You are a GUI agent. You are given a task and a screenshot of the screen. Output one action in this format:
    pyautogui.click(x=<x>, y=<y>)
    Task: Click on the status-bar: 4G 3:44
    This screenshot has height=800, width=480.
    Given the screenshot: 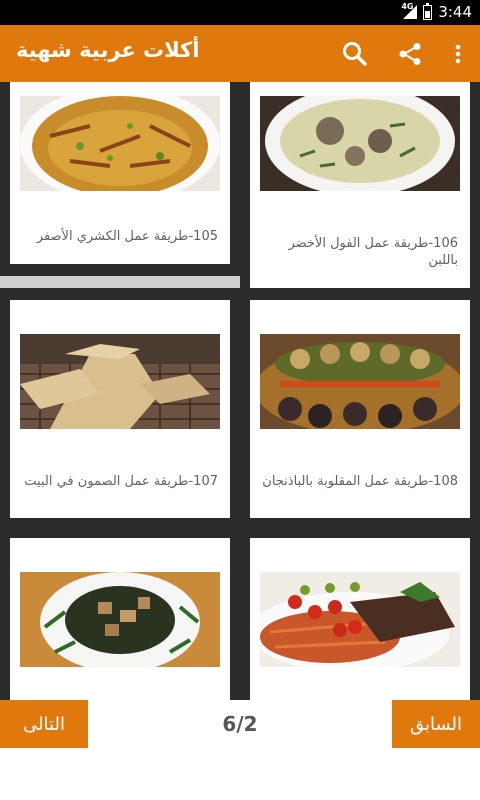 What is the action you would take?
    pyautogui.click(x=240, y=12)
    